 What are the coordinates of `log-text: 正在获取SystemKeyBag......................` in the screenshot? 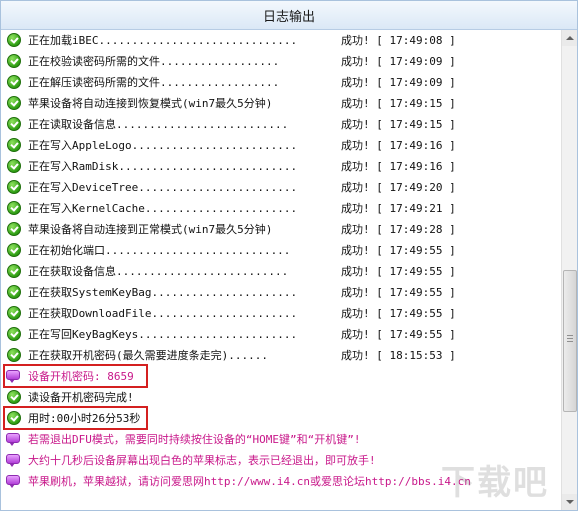 It's located at (163, 292).